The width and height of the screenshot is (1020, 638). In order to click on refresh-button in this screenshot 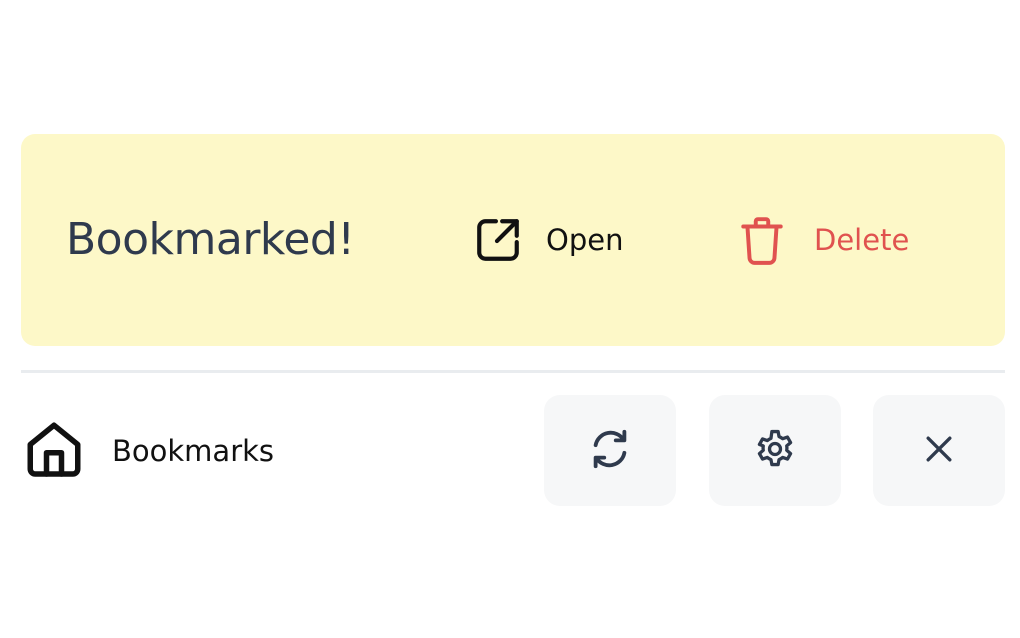, I will do `click(610, 450)`.